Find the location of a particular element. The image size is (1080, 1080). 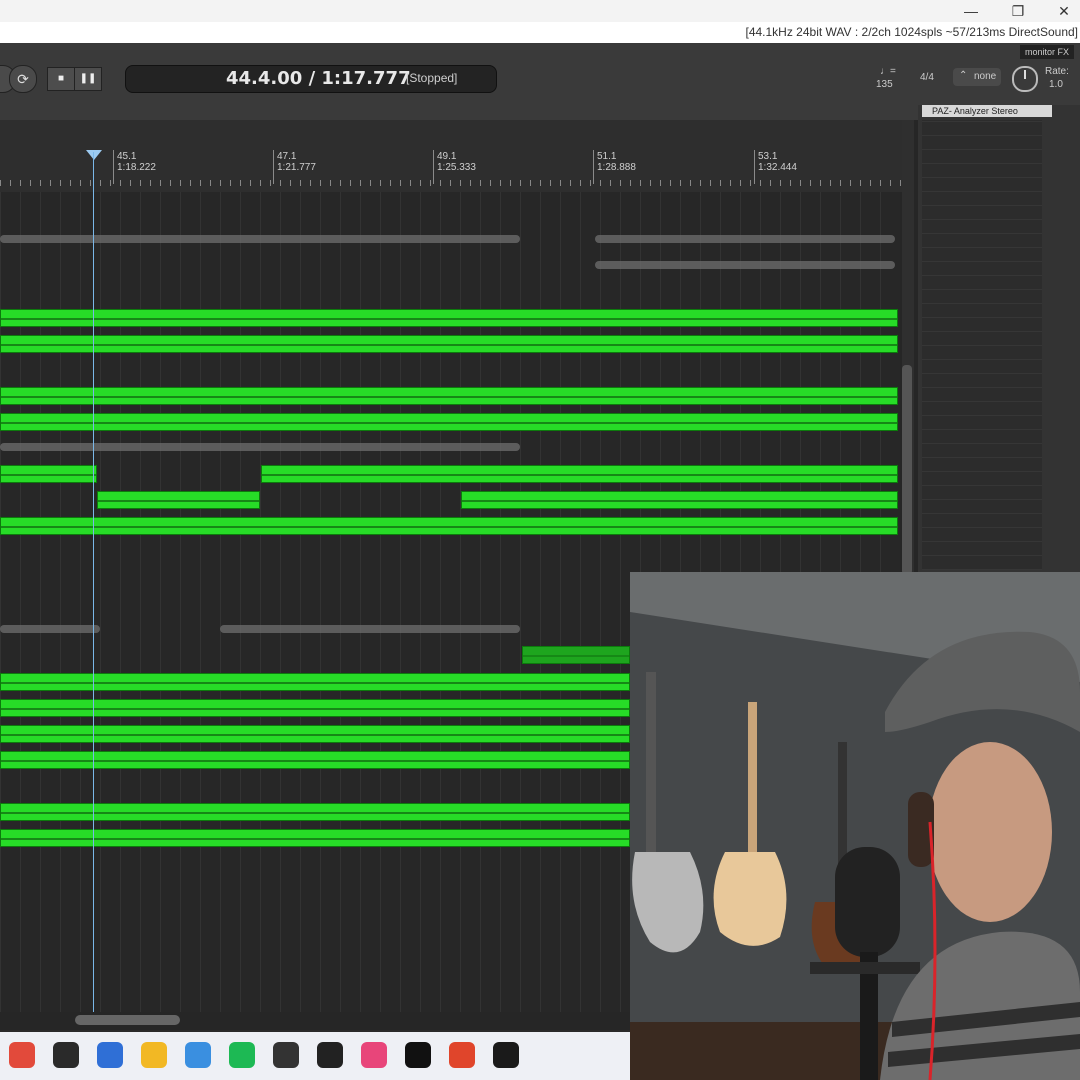

vst-icon is located at coordinates (286, 1055).